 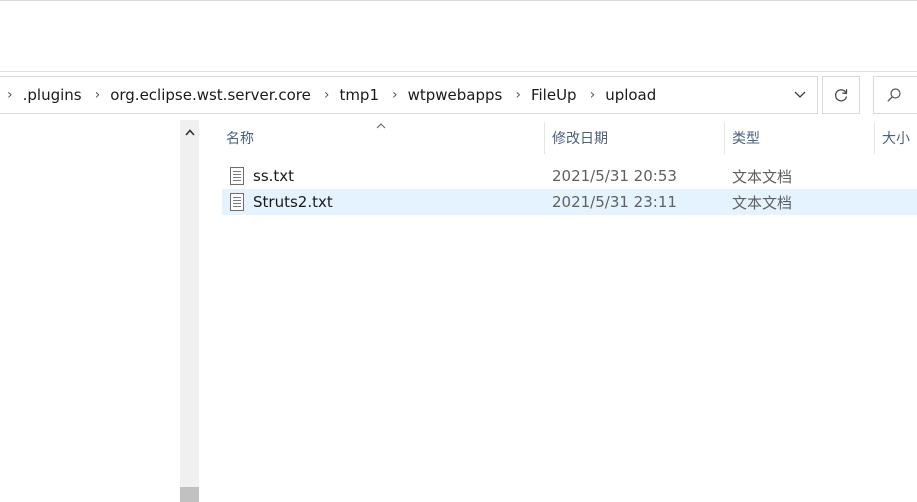 I want to click on column-header-type: 类型, so click(x=800, y=138).